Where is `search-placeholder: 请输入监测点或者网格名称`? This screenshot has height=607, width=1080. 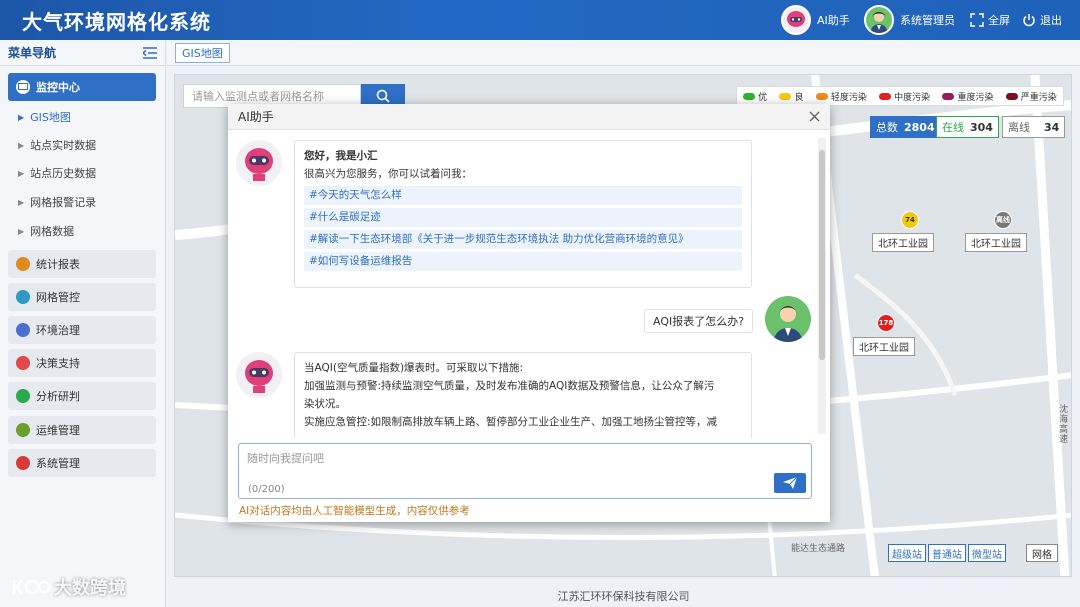
search-placeholder: 请输入监测点或者网格名称 is located at coordinates (258, 96).